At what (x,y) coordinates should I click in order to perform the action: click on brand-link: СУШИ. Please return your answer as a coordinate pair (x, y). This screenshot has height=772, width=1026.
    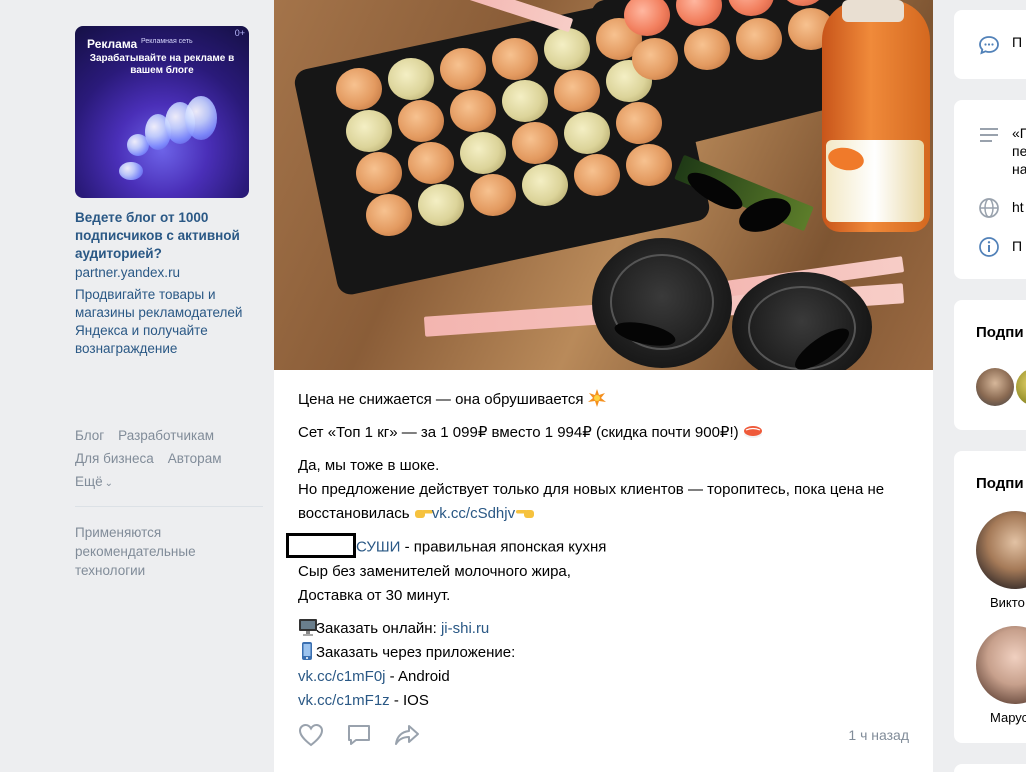
    Looking at the image, I should click on (378, 546).